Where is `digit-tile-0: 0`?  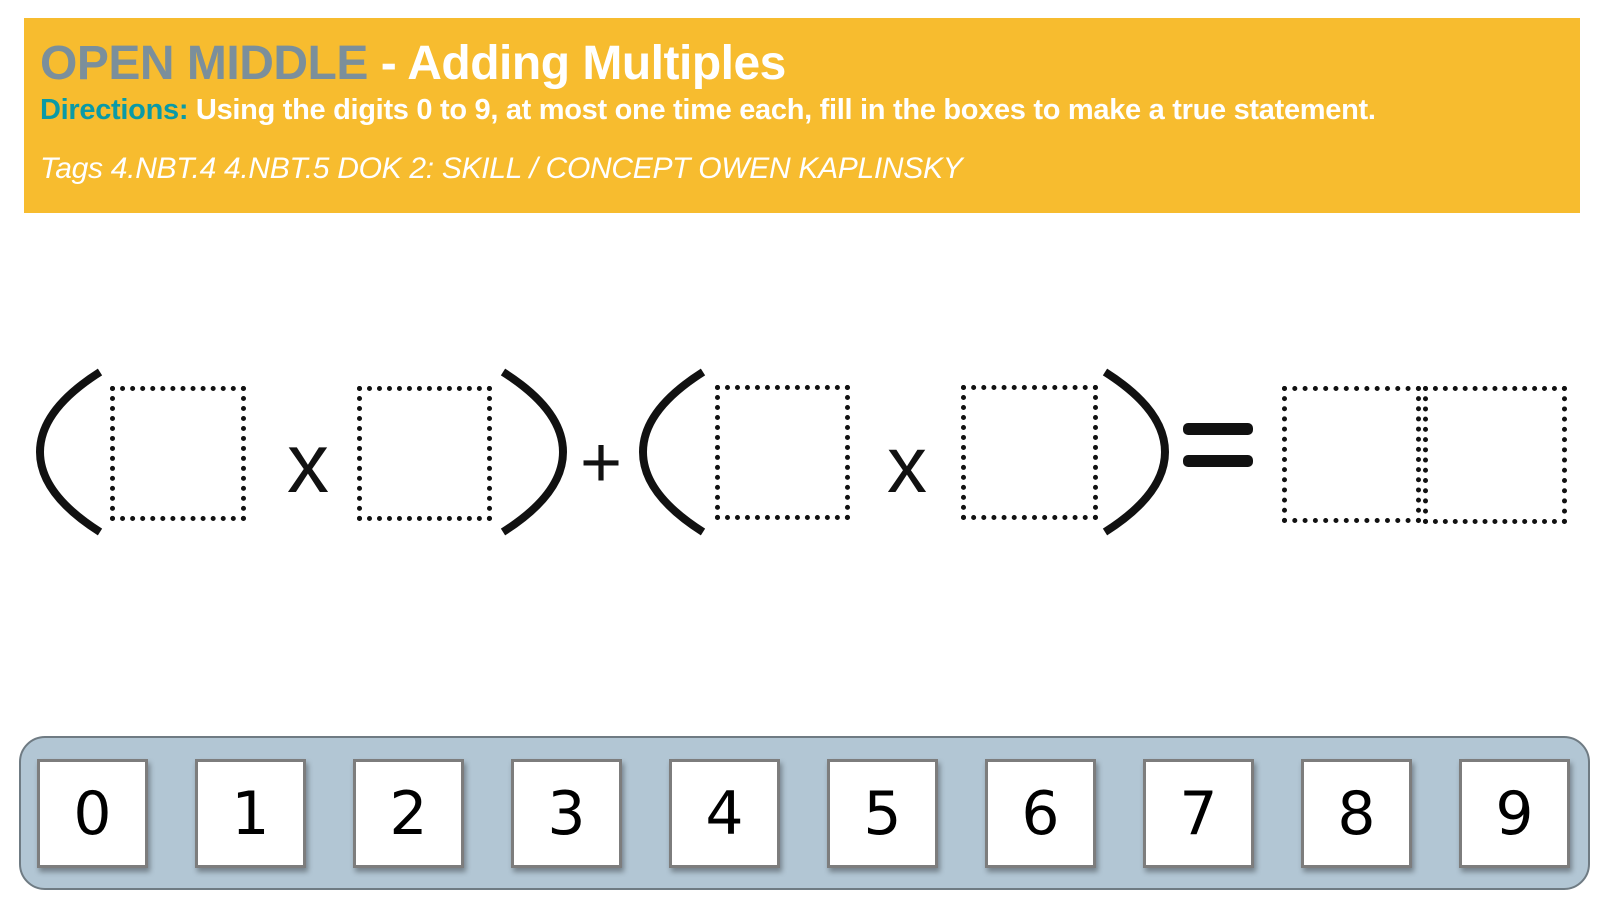
digit-tile-0: 0 is located at coordinates (92, 813).